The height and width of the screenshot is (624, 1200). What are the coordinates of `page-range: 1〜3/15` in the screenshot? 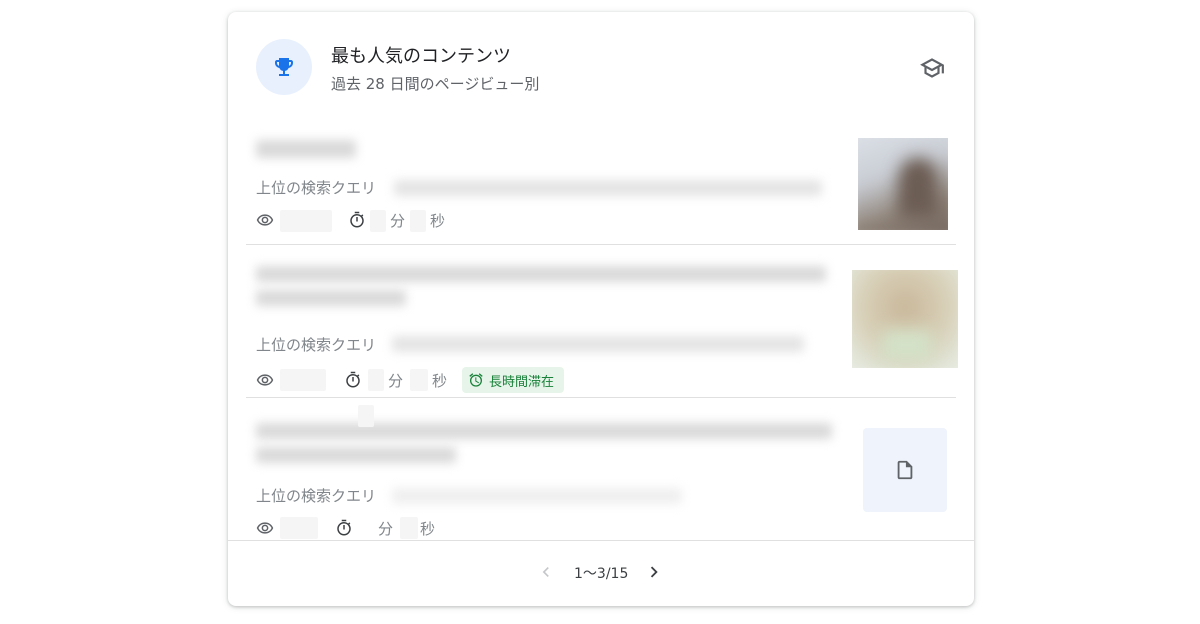 It's located at (601, 574).